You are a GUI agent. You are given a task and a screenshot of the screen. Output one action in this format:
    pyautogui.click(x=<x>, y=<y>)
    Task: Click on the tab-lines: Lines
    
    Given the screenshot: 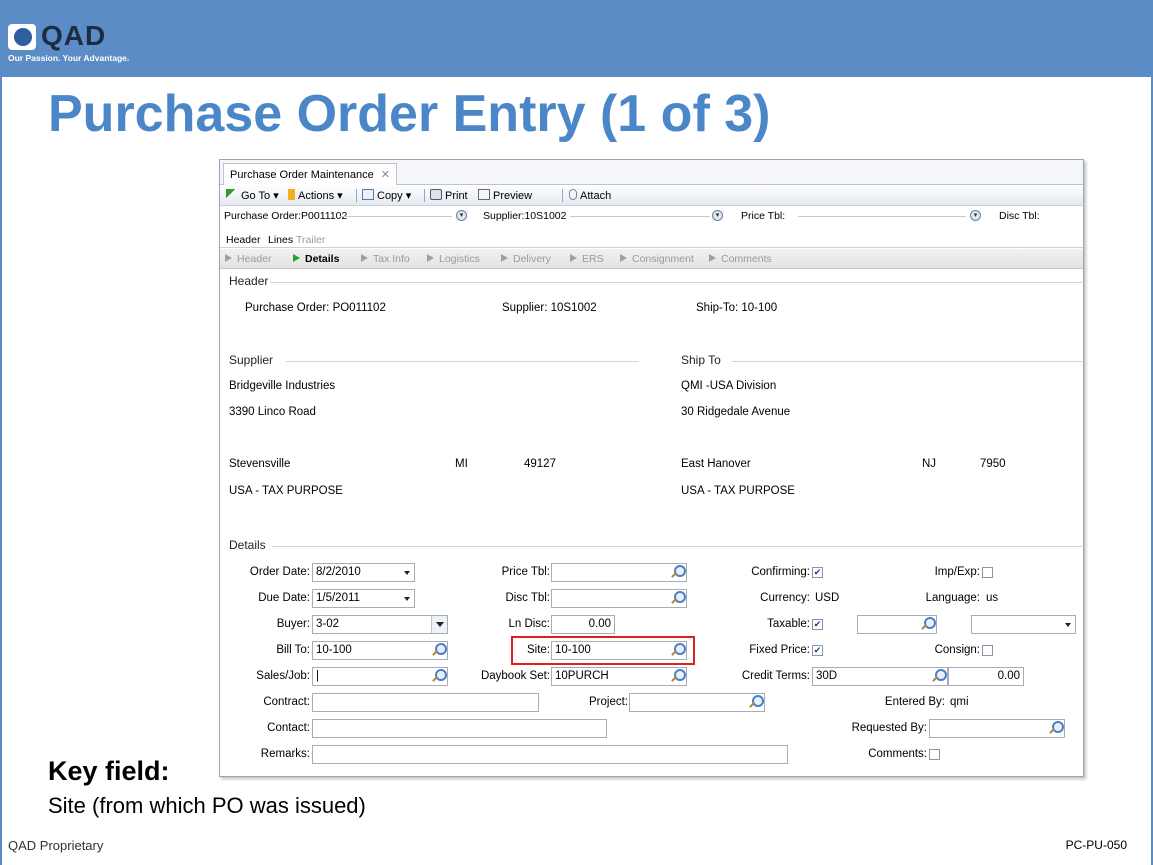 What is the action you would take?
    pyautogui.click(x=280, y=240)
    